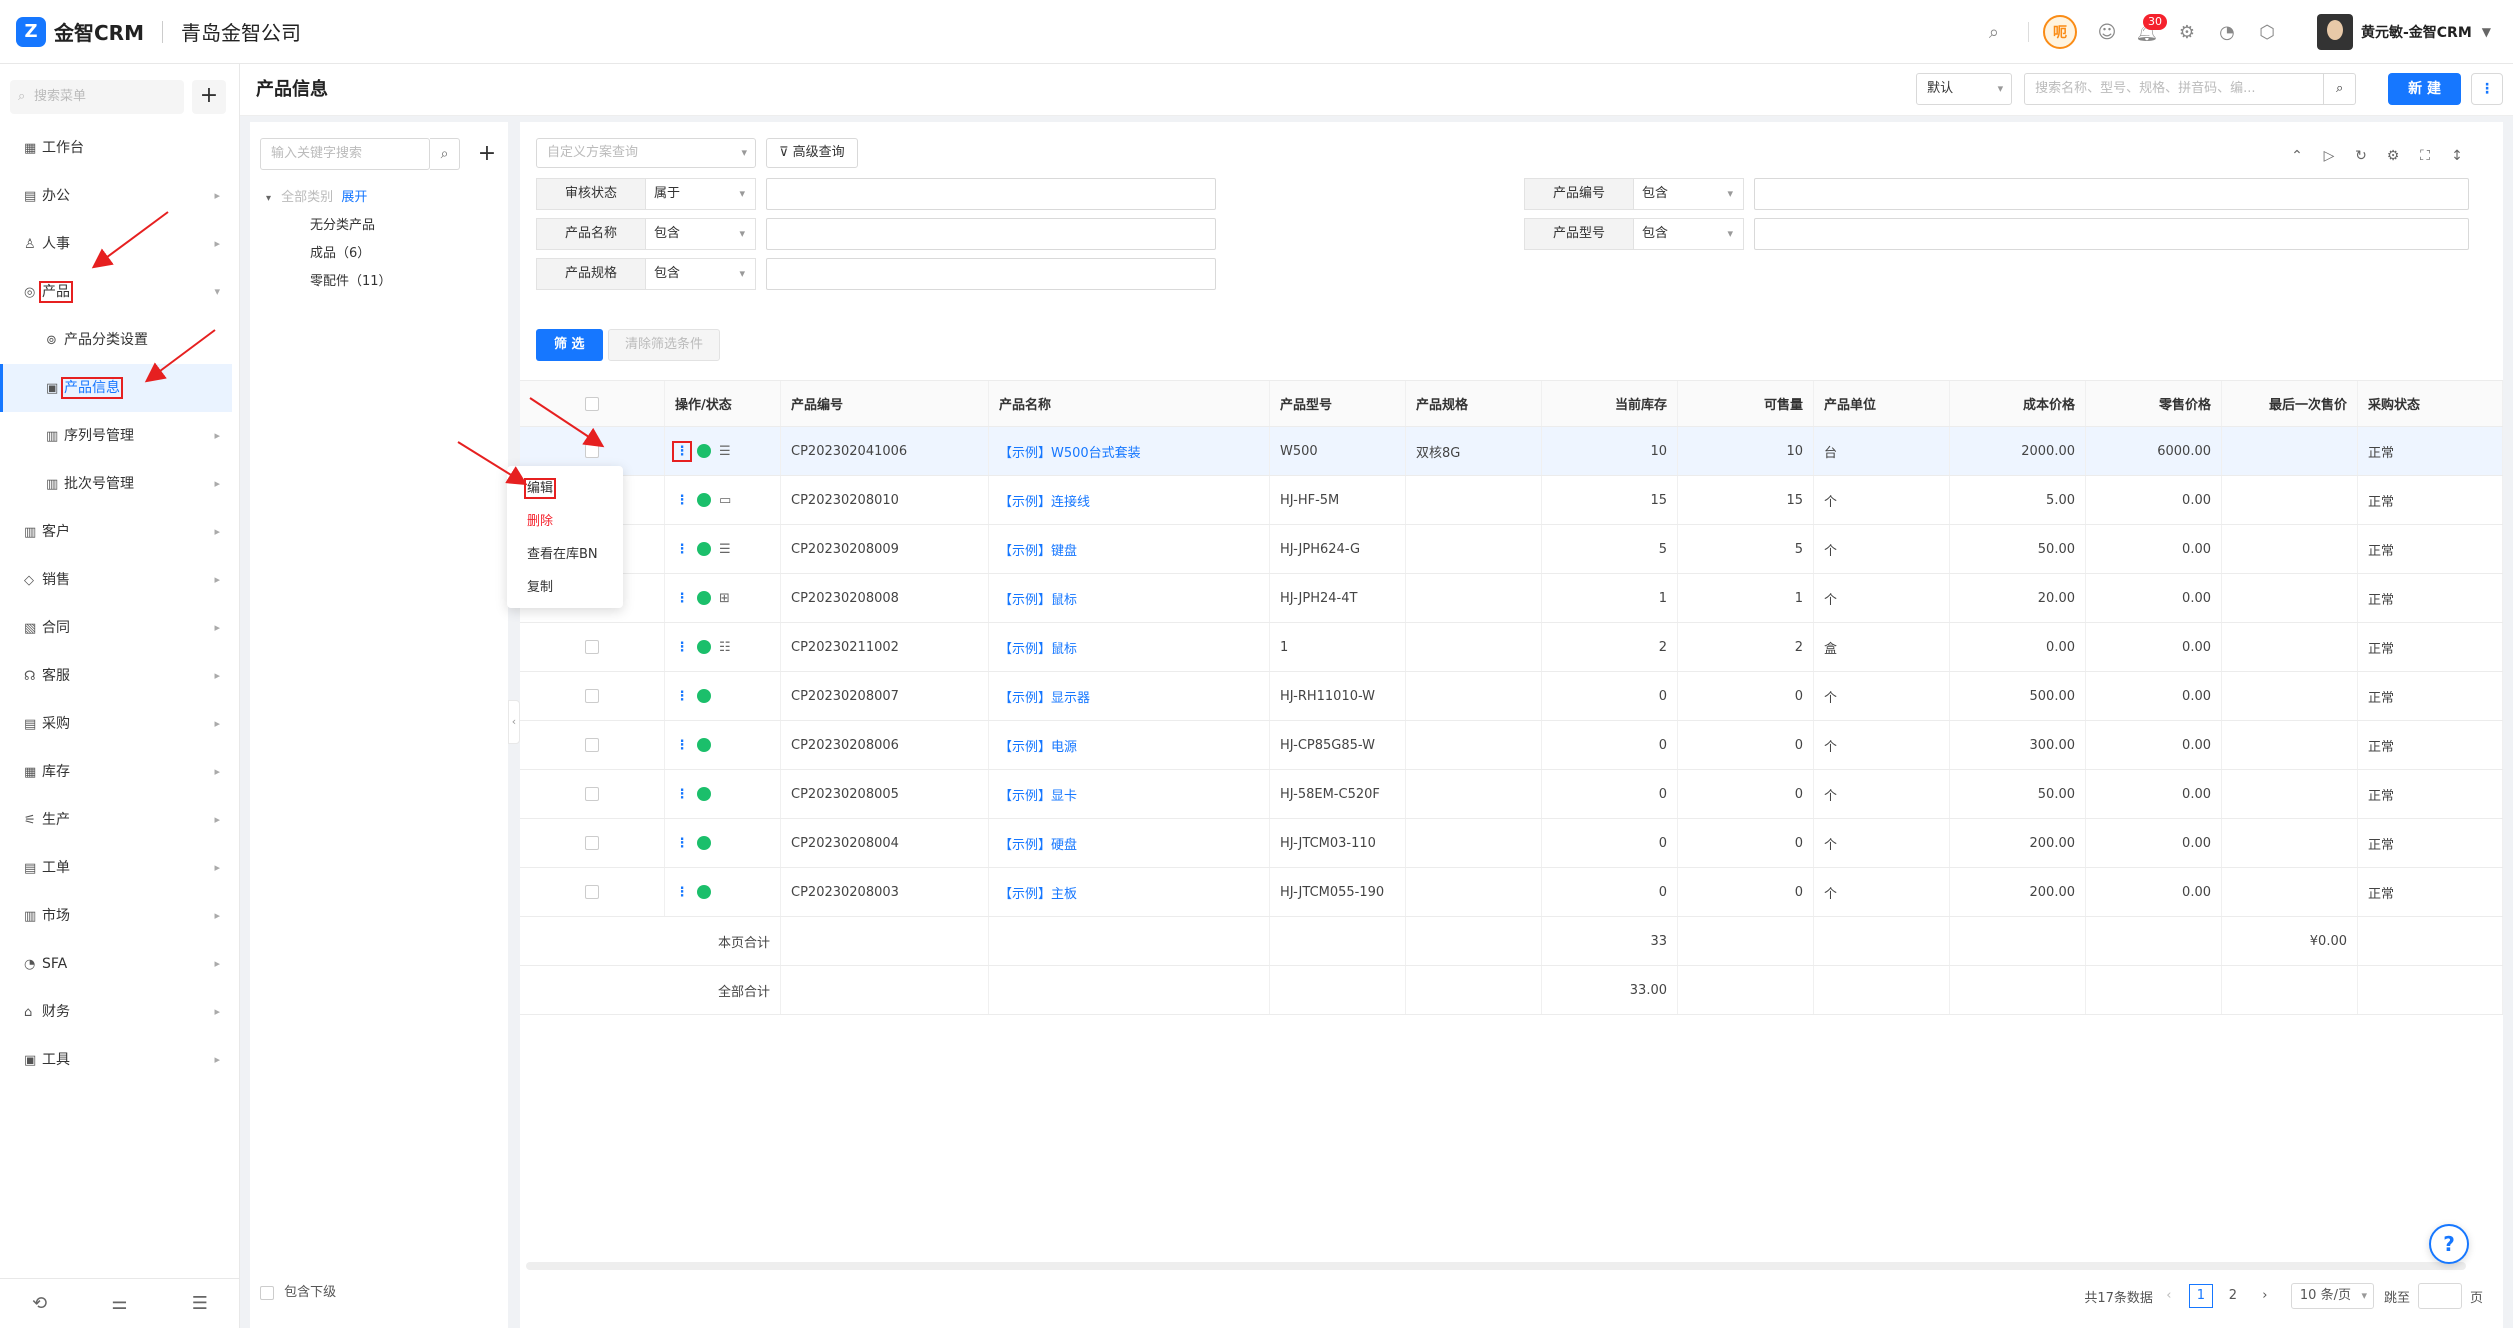 The image size is (2513, 1328). I want to click on clear-filter-button: 清除筛选条件, so click(664, 345).